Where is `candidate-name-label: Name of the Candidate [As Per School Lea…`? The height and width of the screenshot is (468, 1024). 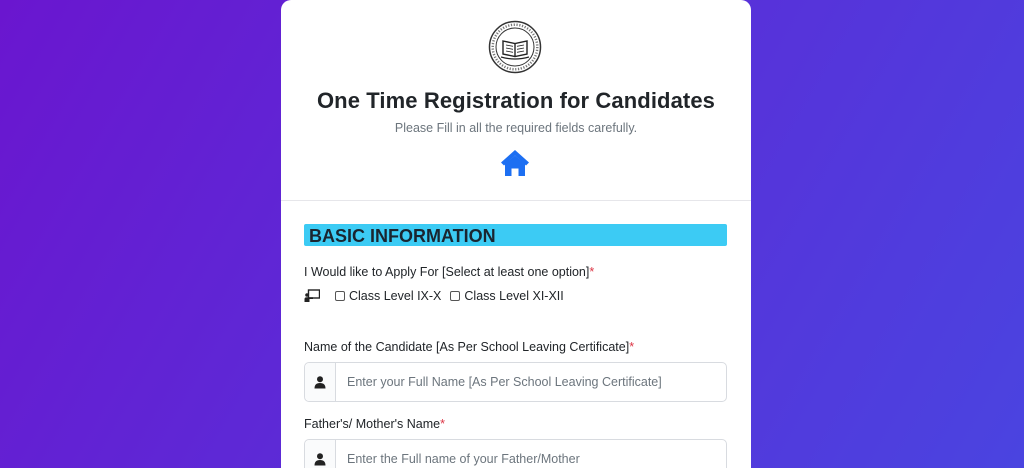
candidate-name-label: Name of the Candidate [As Per School Lea… is located at coordinates (469, 347).